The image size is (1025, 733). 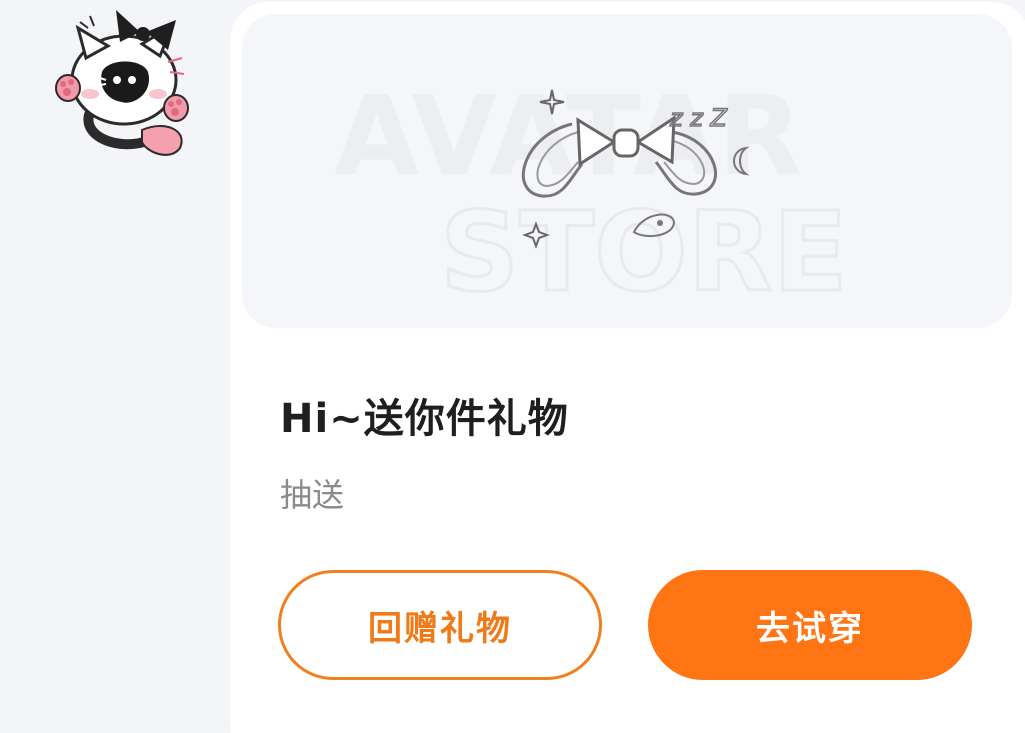 I want to click on gift-subtitle: 抽送, so click(x=312, y=495).